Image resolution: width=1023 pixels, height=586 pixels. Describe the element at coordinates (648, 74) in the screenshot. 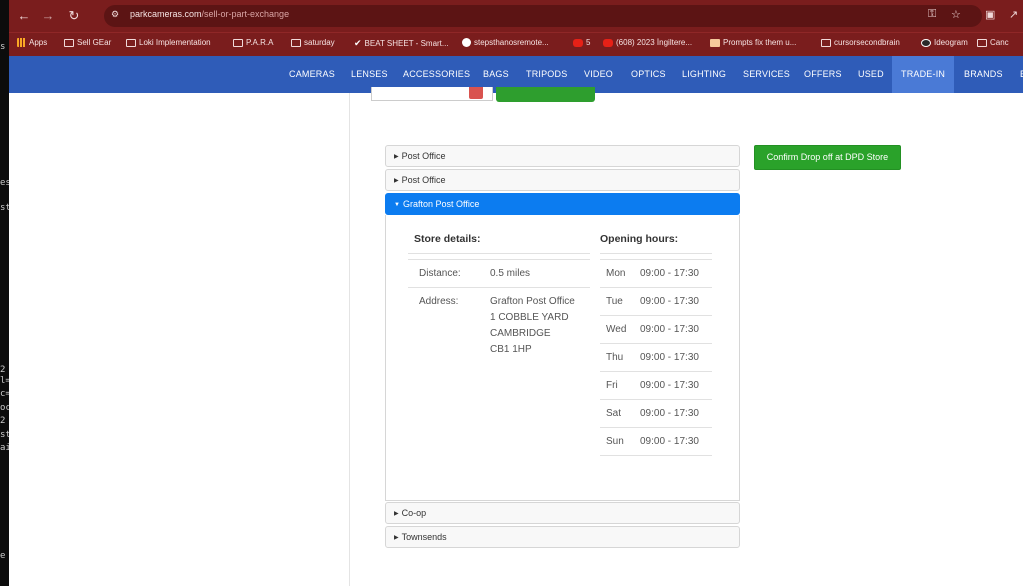

I see `nav-optics: OPTICS` at that location.